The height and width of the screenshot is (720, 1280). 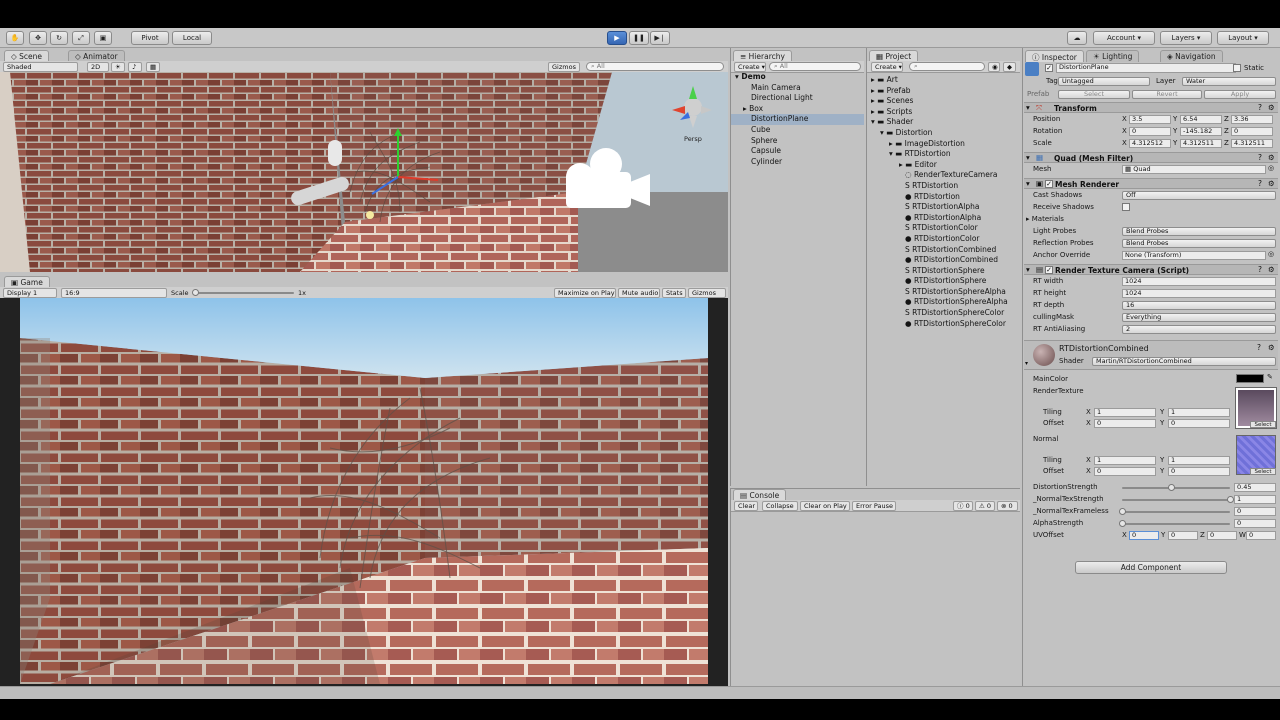 What do you see at coordinates (943, 292) in the screenshot?
I see `project-shader-file: S RTDistortionSphereAlpha` at bounding box center [943, 292].